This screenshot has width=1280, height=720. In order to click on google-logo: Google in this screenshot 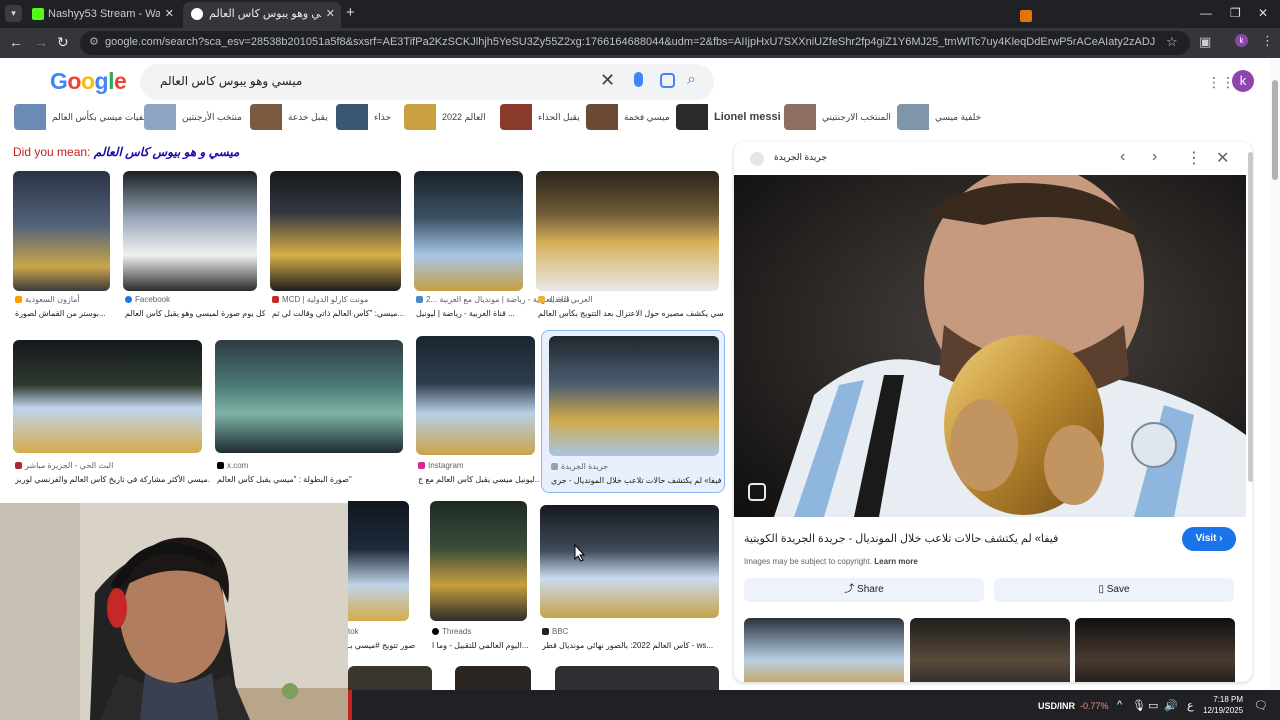, I will do `click(88, 81)`.